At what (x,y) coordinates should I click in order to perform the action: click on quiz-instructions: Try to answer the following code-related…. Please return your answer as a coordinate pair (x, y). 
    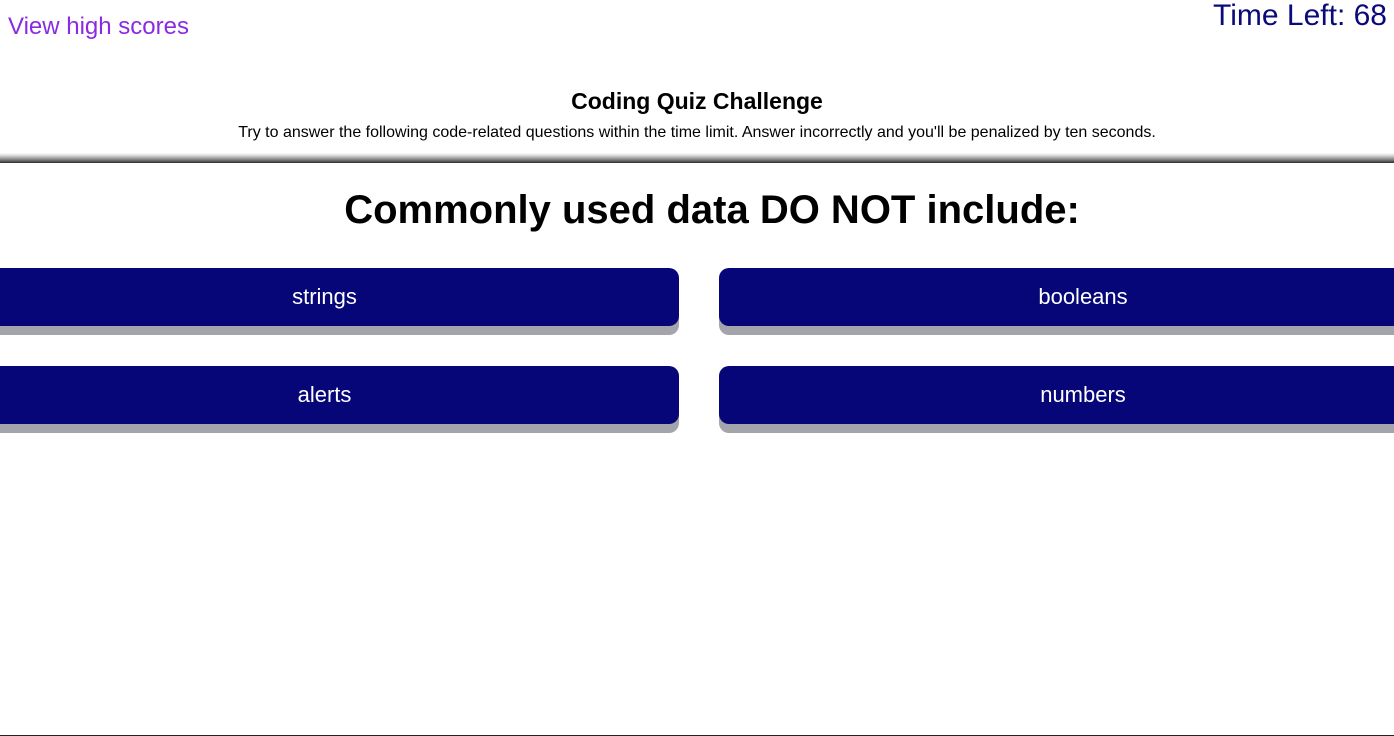
    Looking at the image, I should click on (697, 132).